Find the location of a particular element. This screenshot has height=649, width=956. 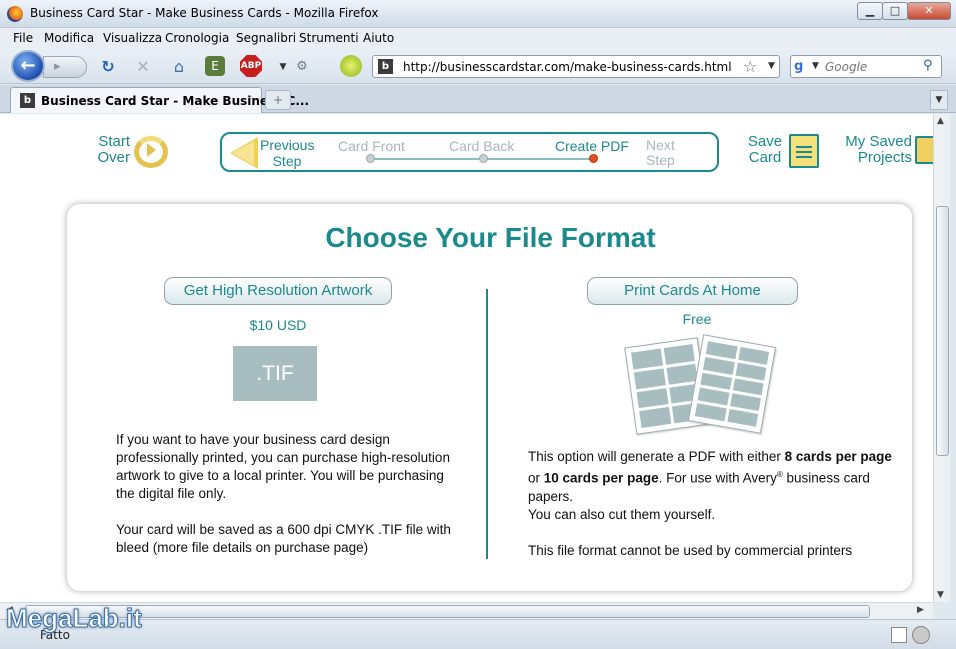

step-create-pdf: Create PDF is located at coordinates (592, 146).